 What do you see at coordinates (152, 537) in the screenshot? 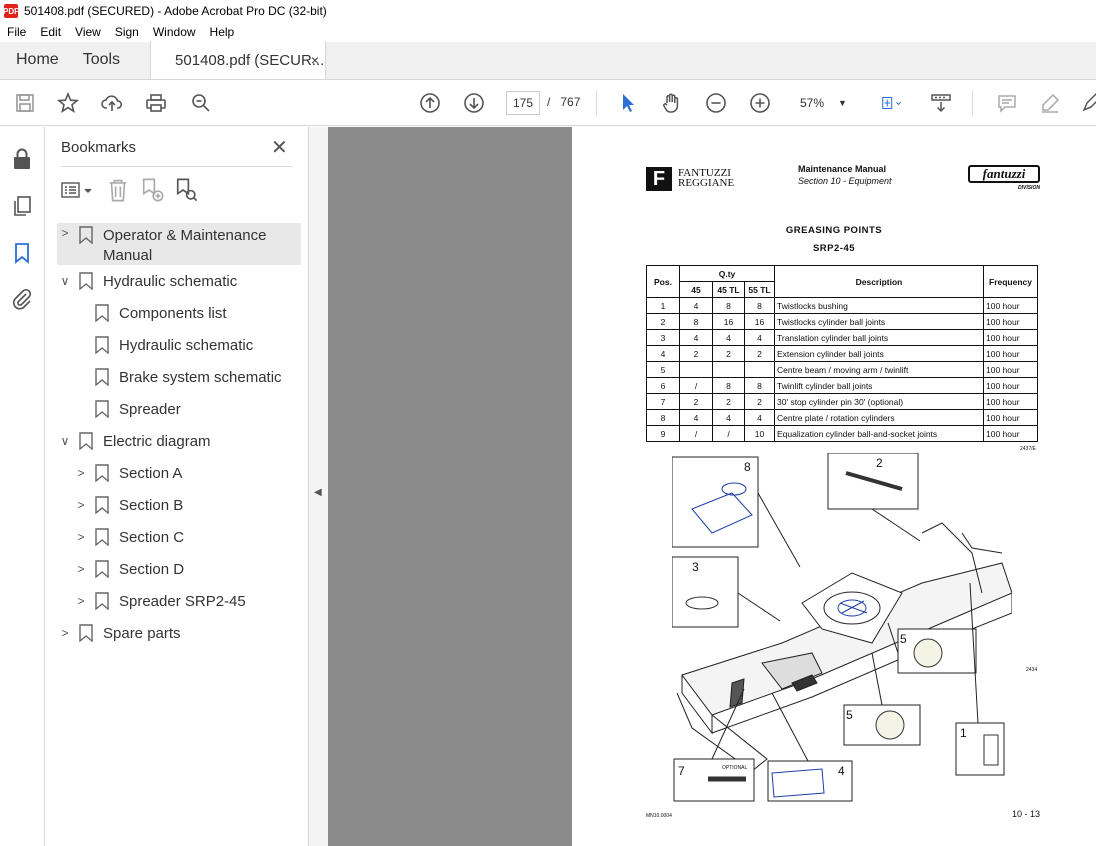
I see `bookmark-label: Section C` at bounding box center [152, 537].